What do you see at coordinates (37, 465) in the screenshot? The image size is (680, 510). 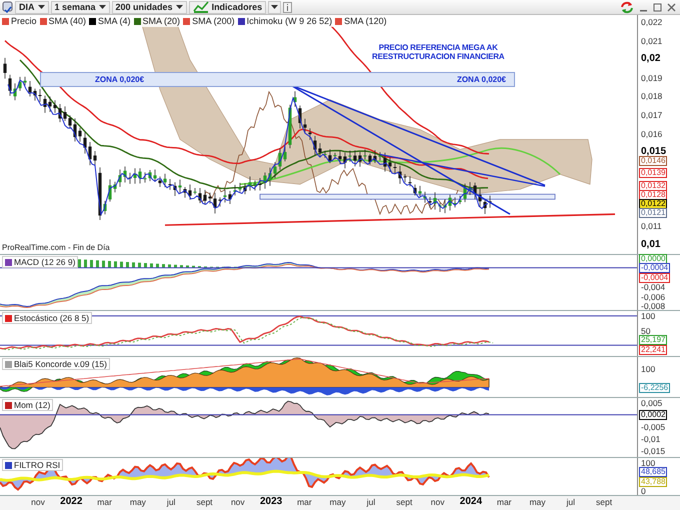 I see `indicator-title: FILTRO RSI` at bounding box center [37, 465].